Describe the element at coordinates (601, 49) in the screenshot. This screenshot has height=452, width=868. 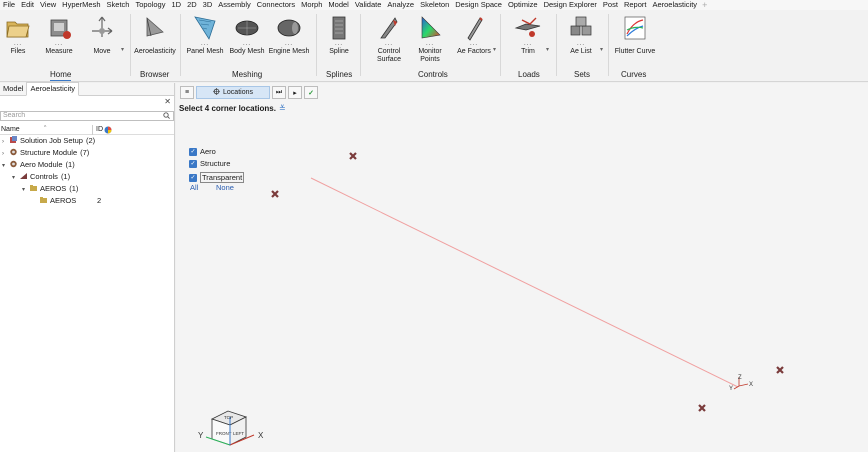
I see `ae-list-dropdown-icon: ▾` at that location.